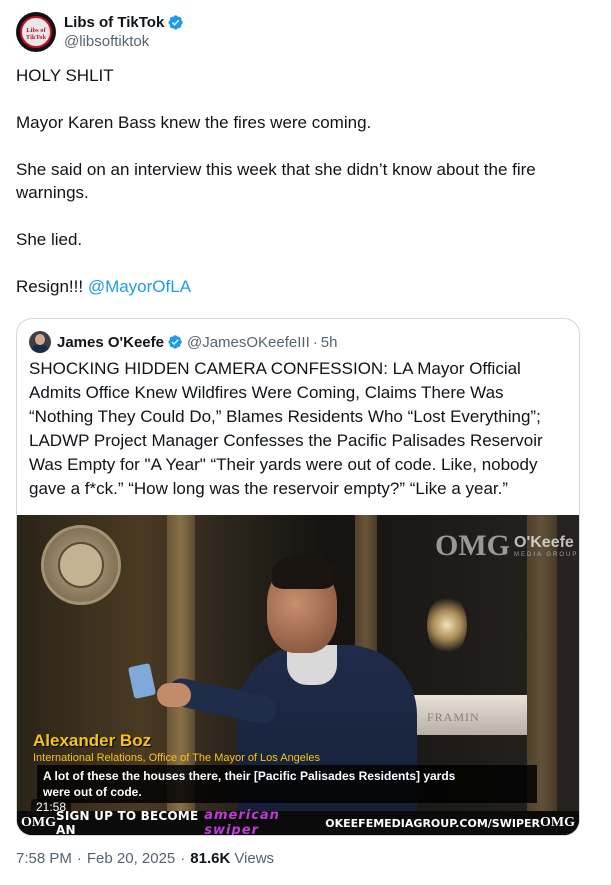  I want to click on views-label: Views, so click(254, 858).